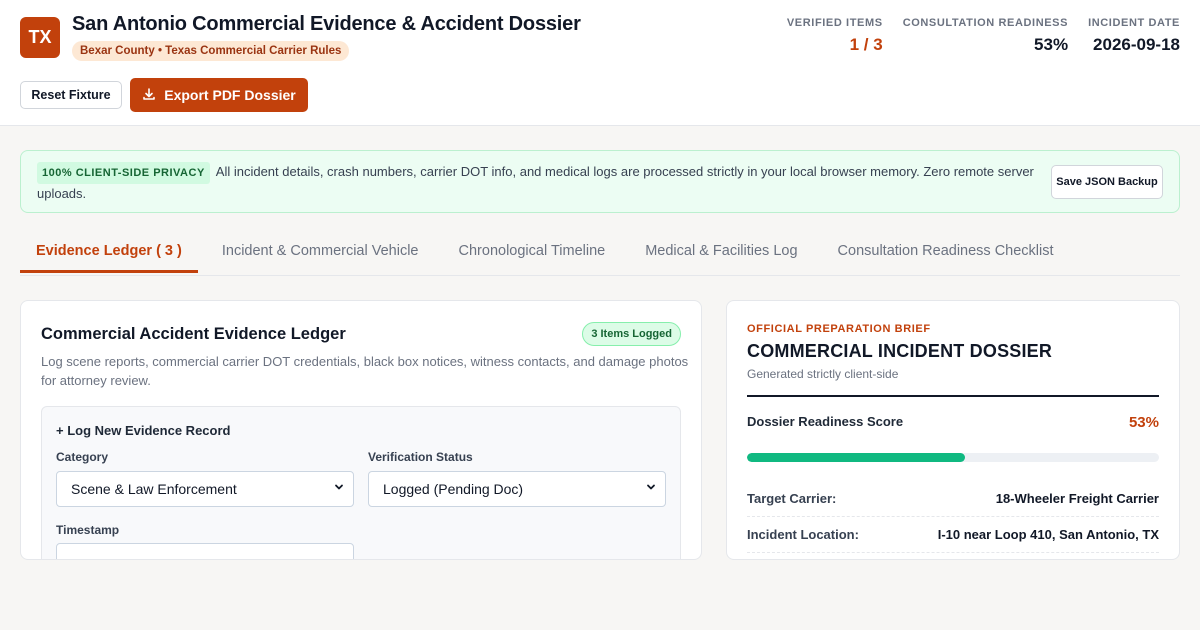  Describe the element at coordinates (985, 23) in the screenshot. I see `stat-label: CONSULTATION READINESS` at that location.